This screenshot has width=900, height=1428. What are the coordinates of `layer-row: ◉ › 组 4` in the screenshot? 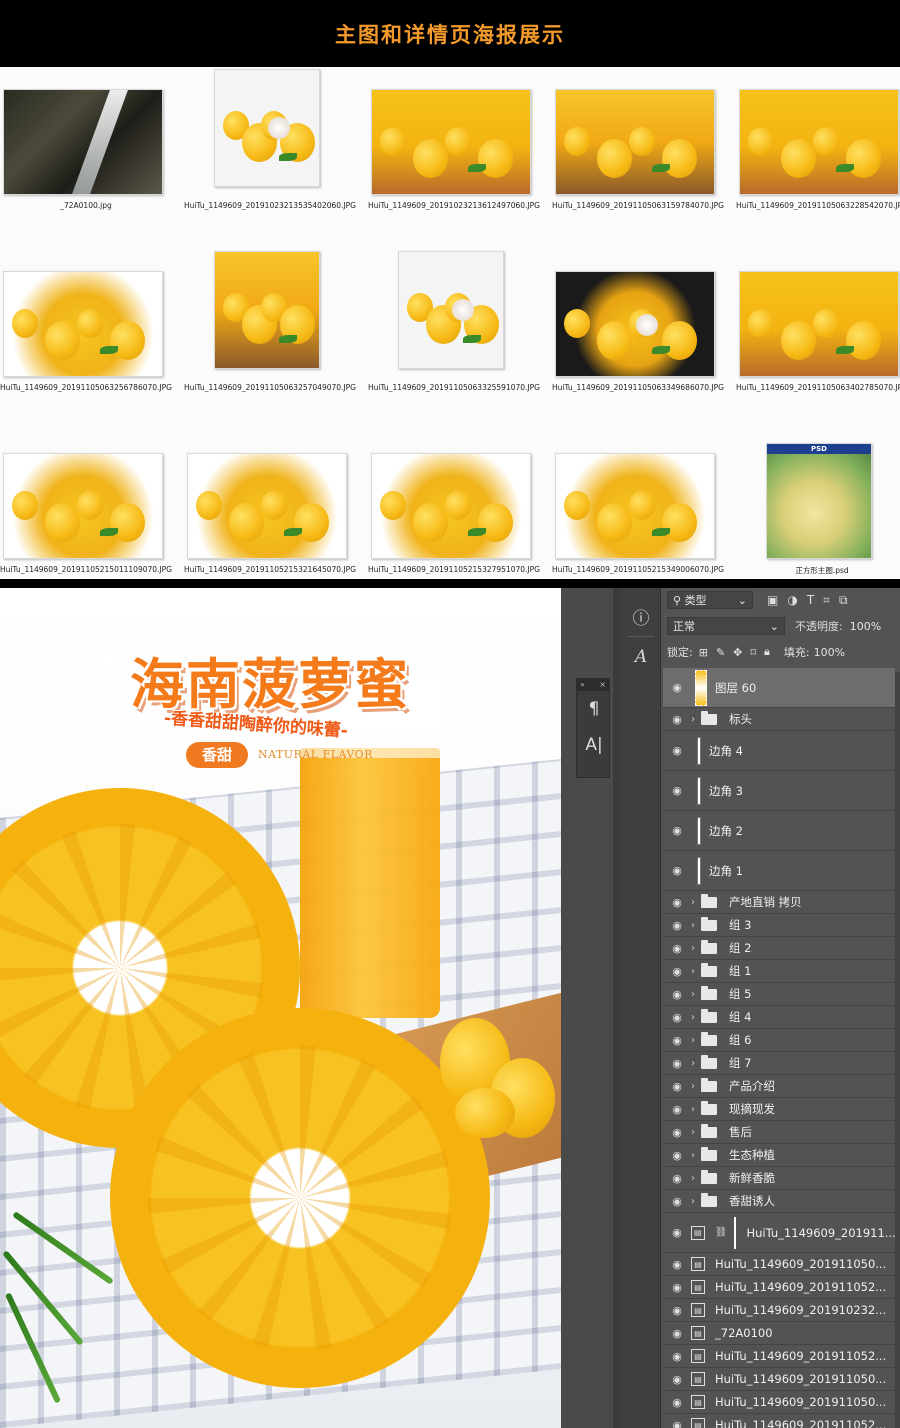 It's located at (779, 1017).